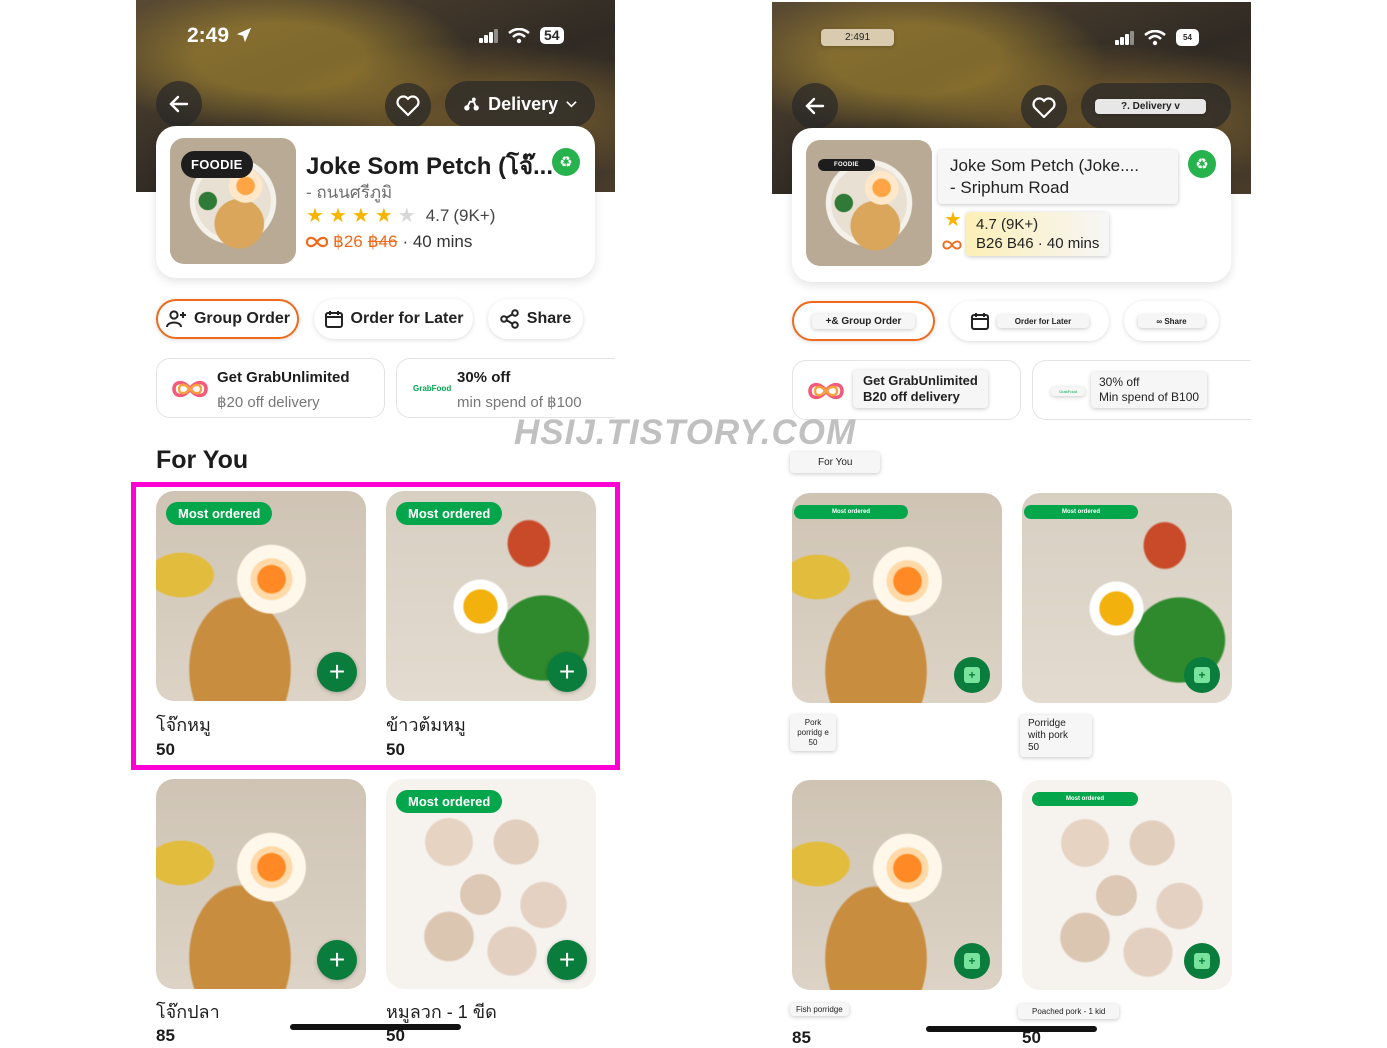  I want to click on rating-price-tag: 4.7 (9K+) B26 B46 · 40 mins, so click(1038, 234).